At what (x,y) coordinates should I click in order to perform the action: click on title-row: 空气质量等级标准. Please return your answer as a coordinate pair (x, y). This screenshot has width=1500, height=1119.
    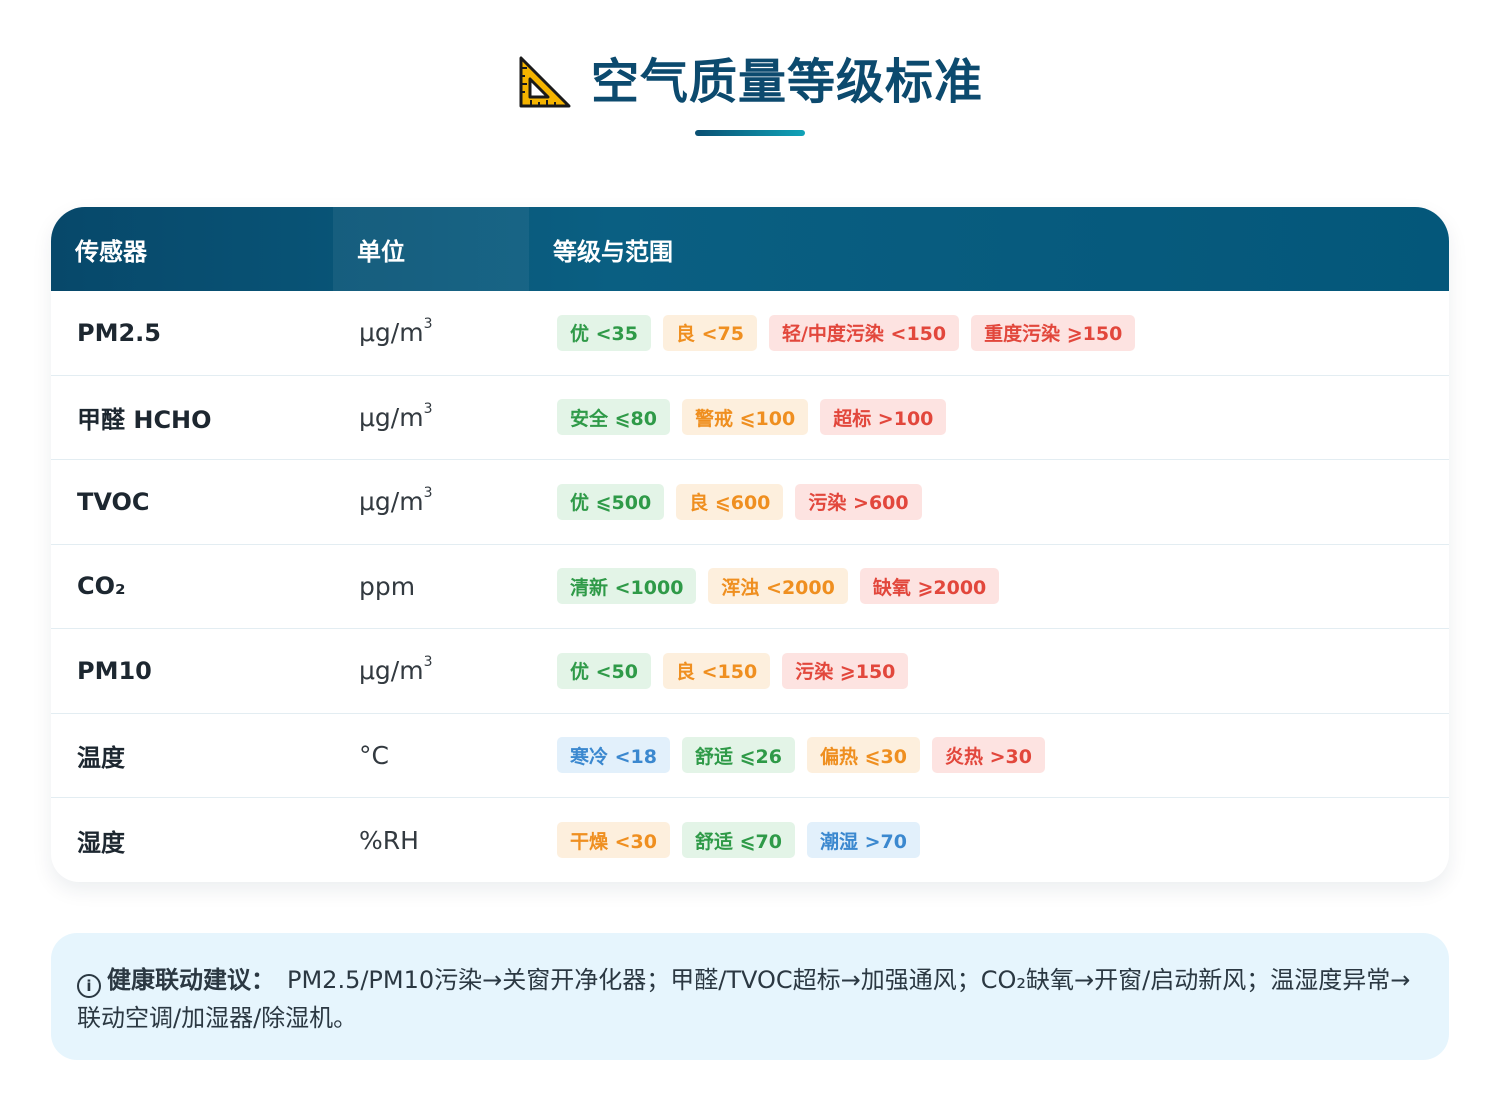
    Looking at the image, I should click on (750, 82).